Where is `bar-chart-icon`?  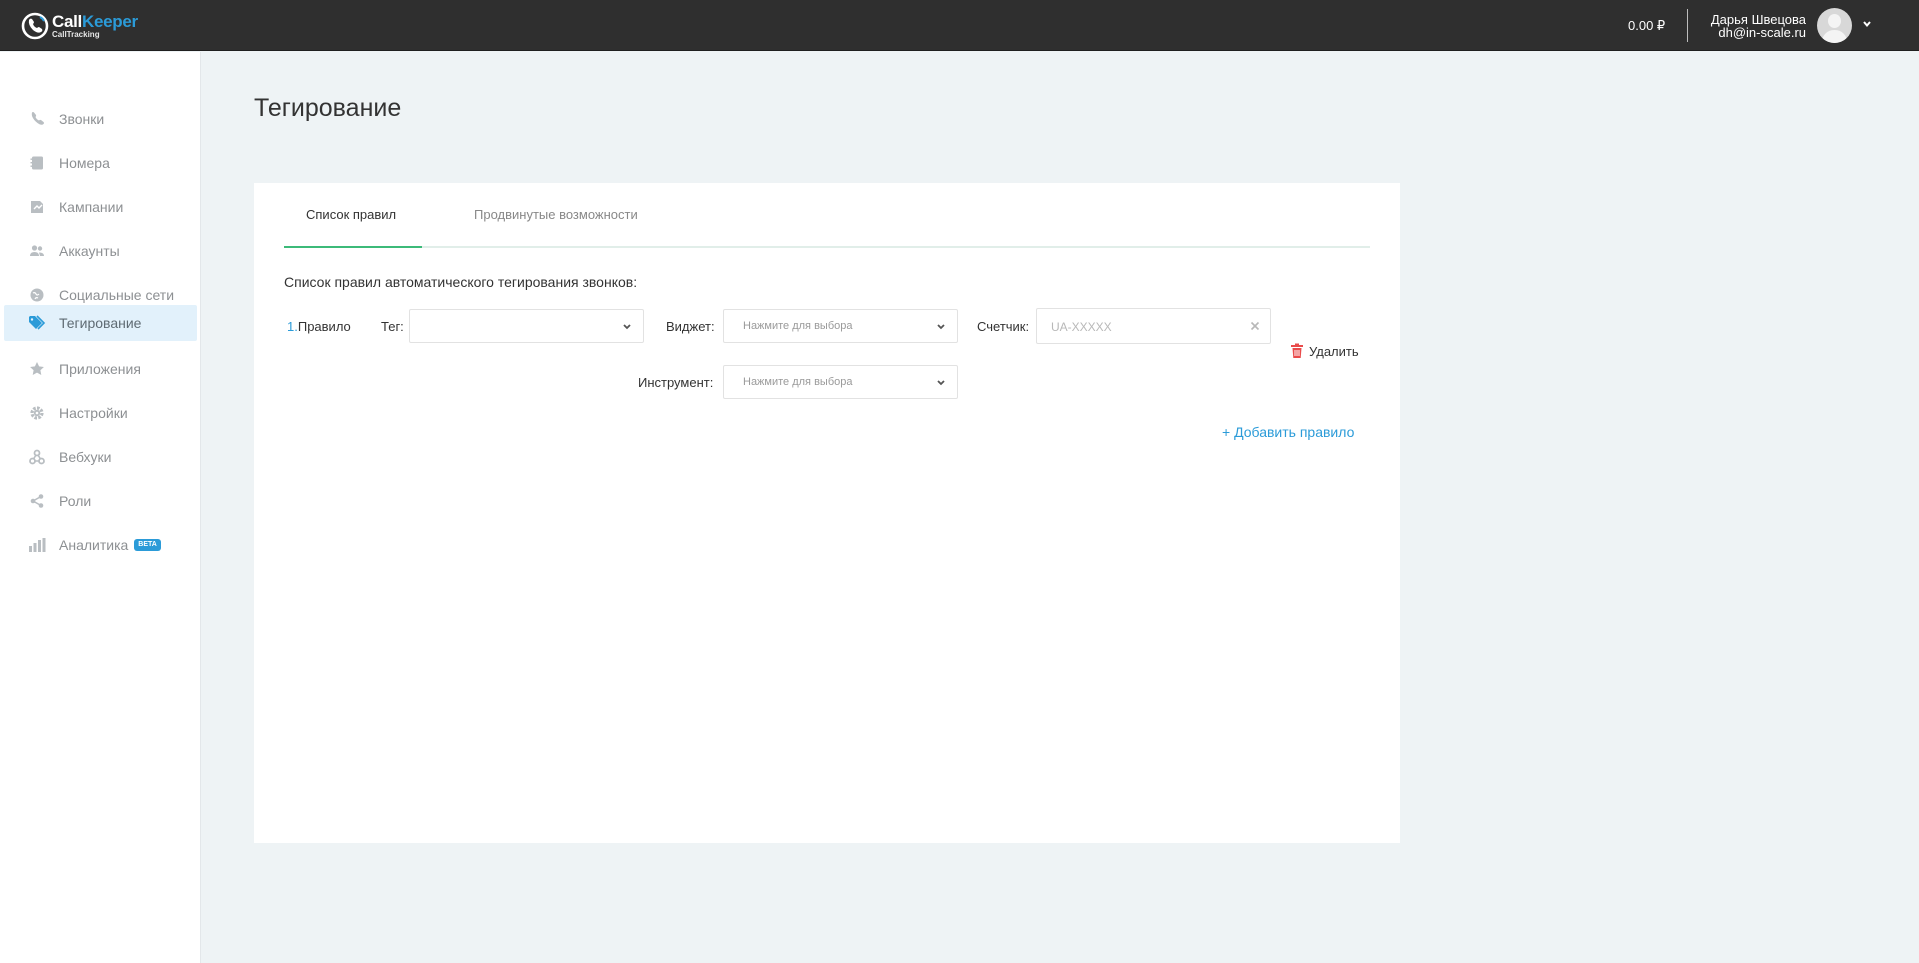
bar-chart-icon is located at coordinates (37, 545).